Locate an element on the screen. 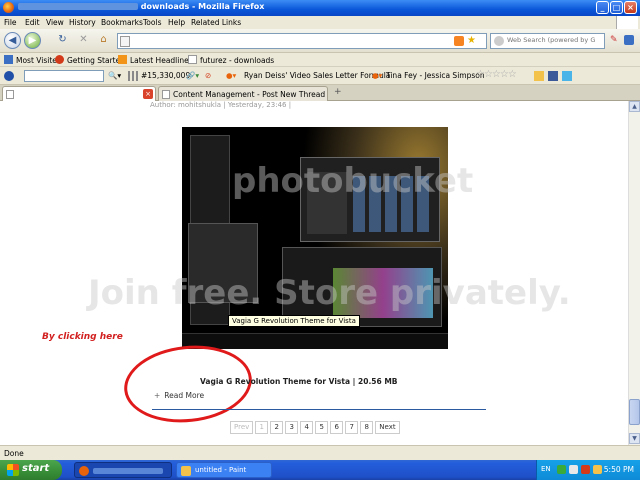  redacted-title-text is located at coordinates (78, 6).